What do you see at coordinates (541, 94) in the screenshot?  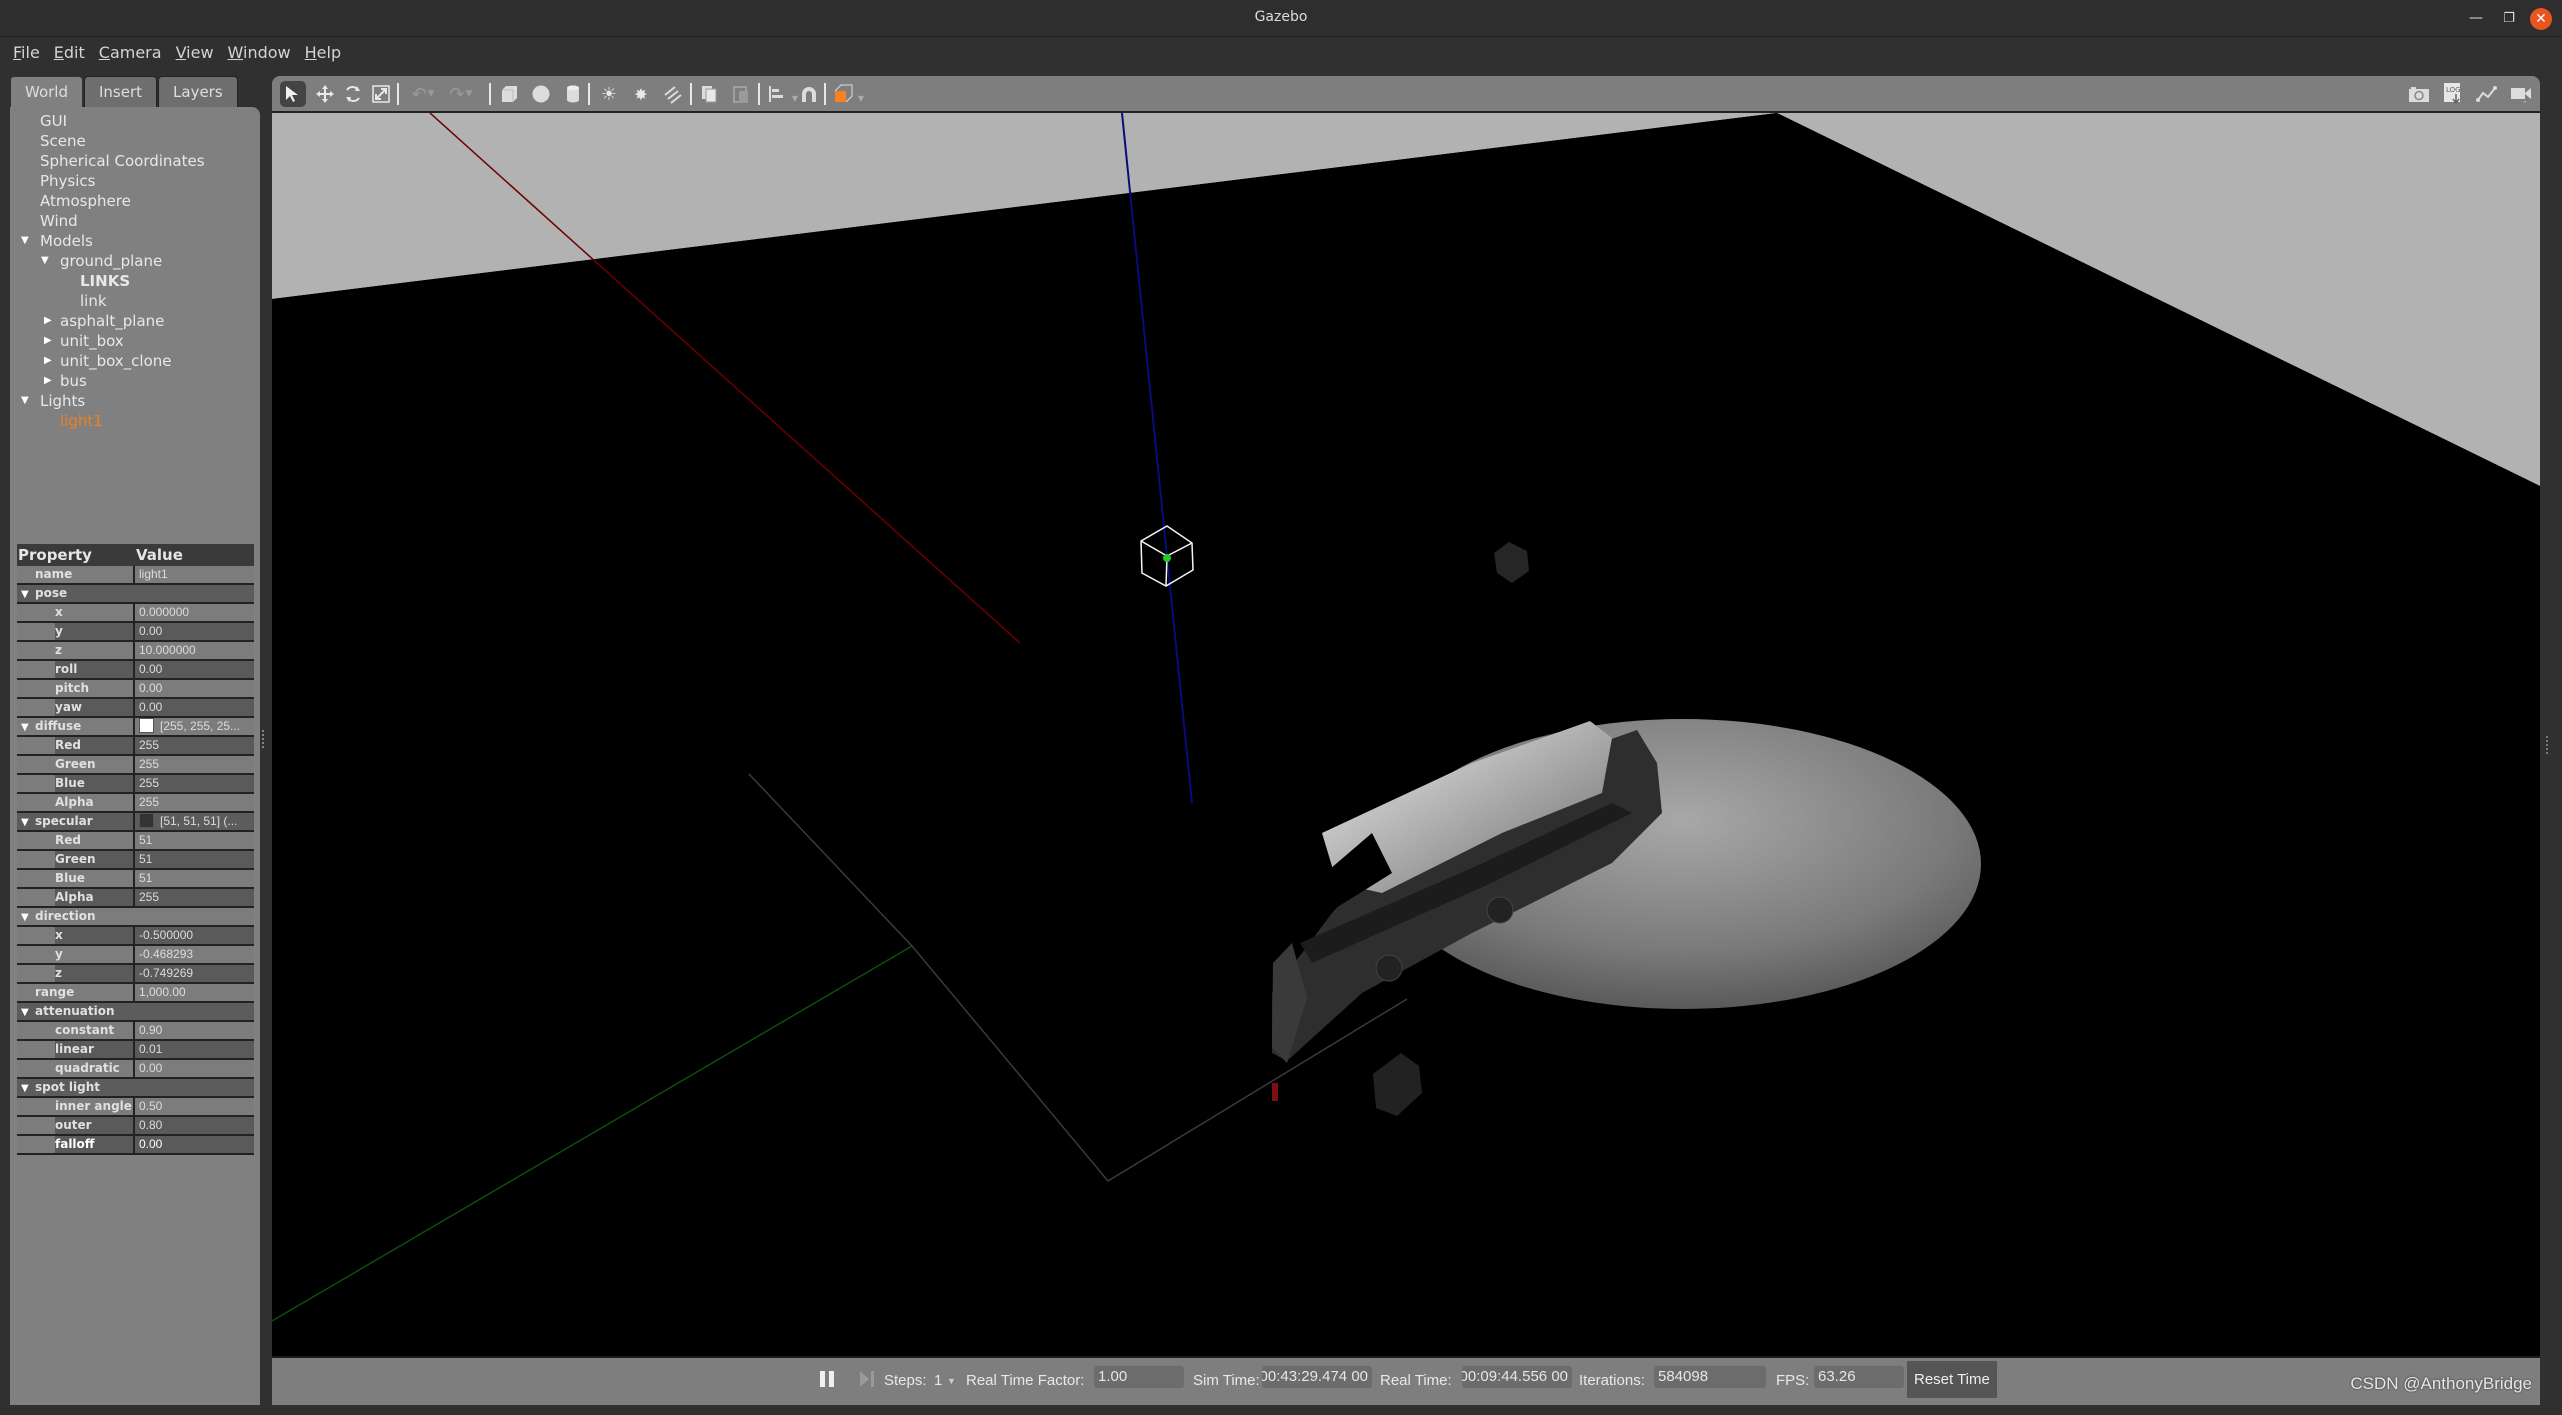 I see `insert-sphere-button` at bounding box center [541, 94].